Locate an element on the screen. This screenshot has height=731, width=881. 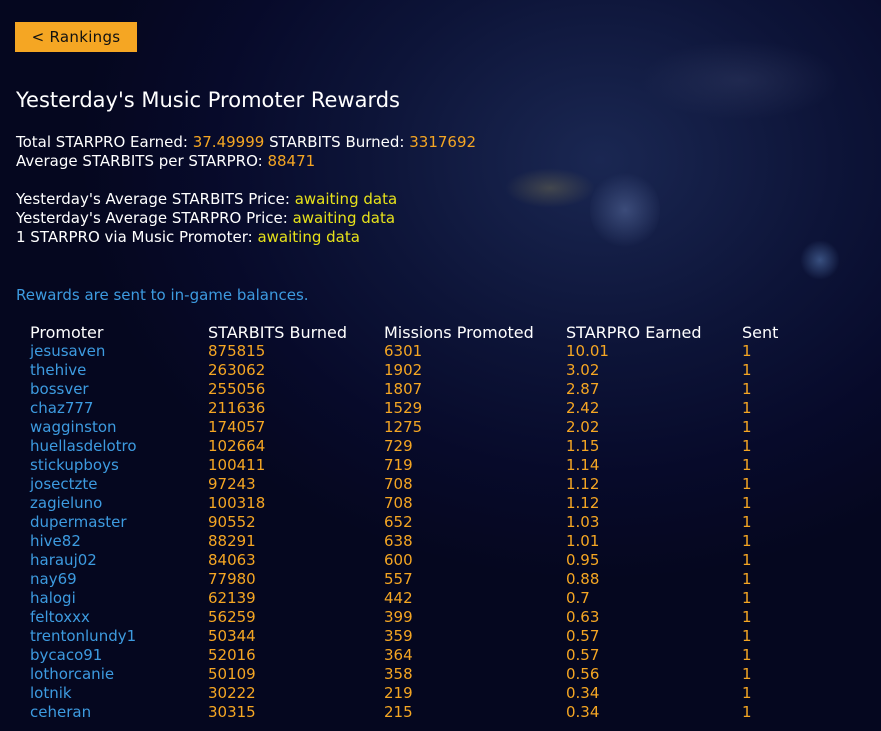
table-row: bycaco91 52016 364 0.57 1 is located at coordinates (416, 655).